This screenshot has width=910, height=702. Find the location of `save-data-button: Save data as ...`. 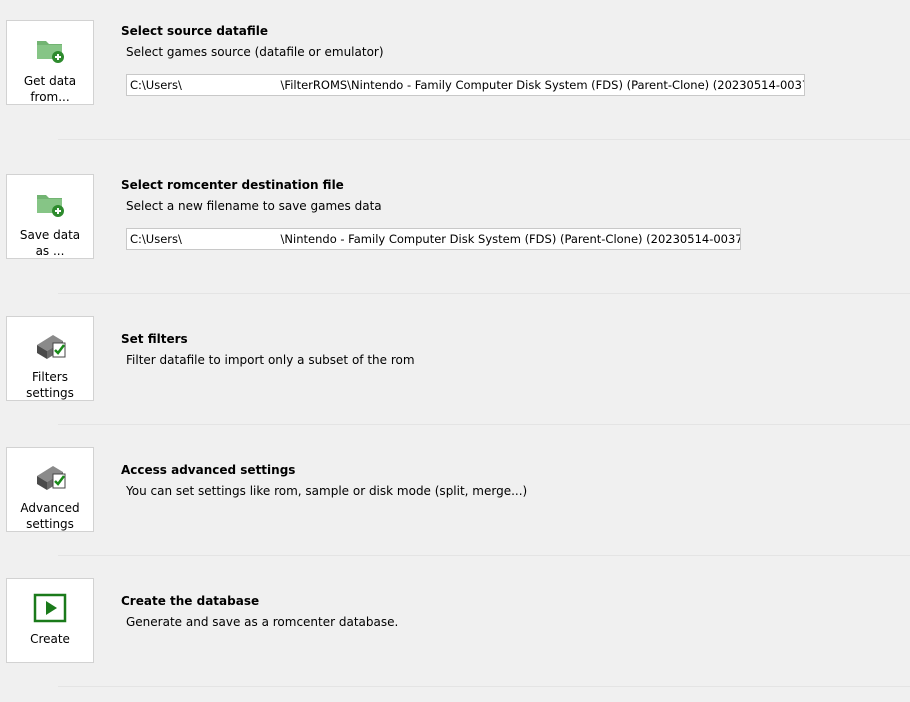

save-data-button: Save data as ... is located at coordinates (50, 216).